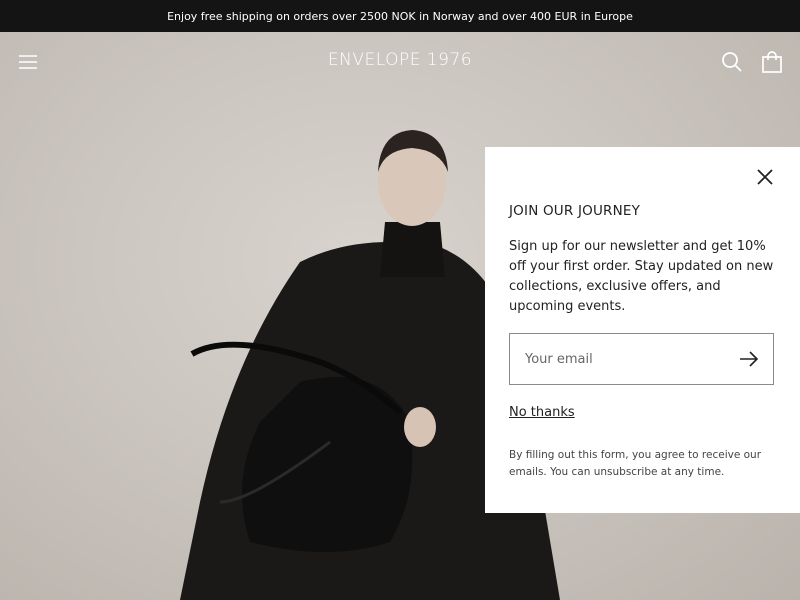 This screenshot has width=800, height=600. I want to click on close-icon, so click(765, 177).